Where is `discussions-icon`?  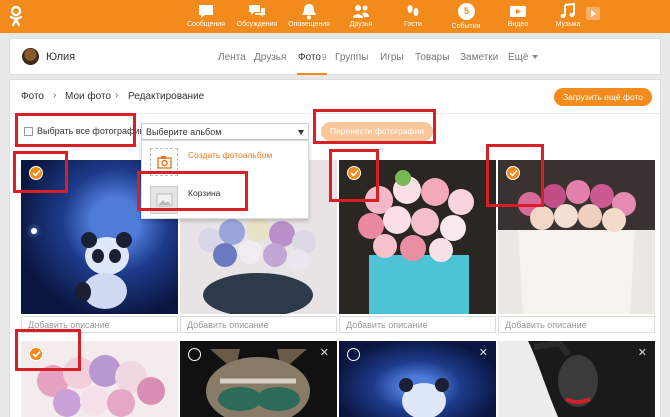 discussions-icon is located at coordinates (257, 11).